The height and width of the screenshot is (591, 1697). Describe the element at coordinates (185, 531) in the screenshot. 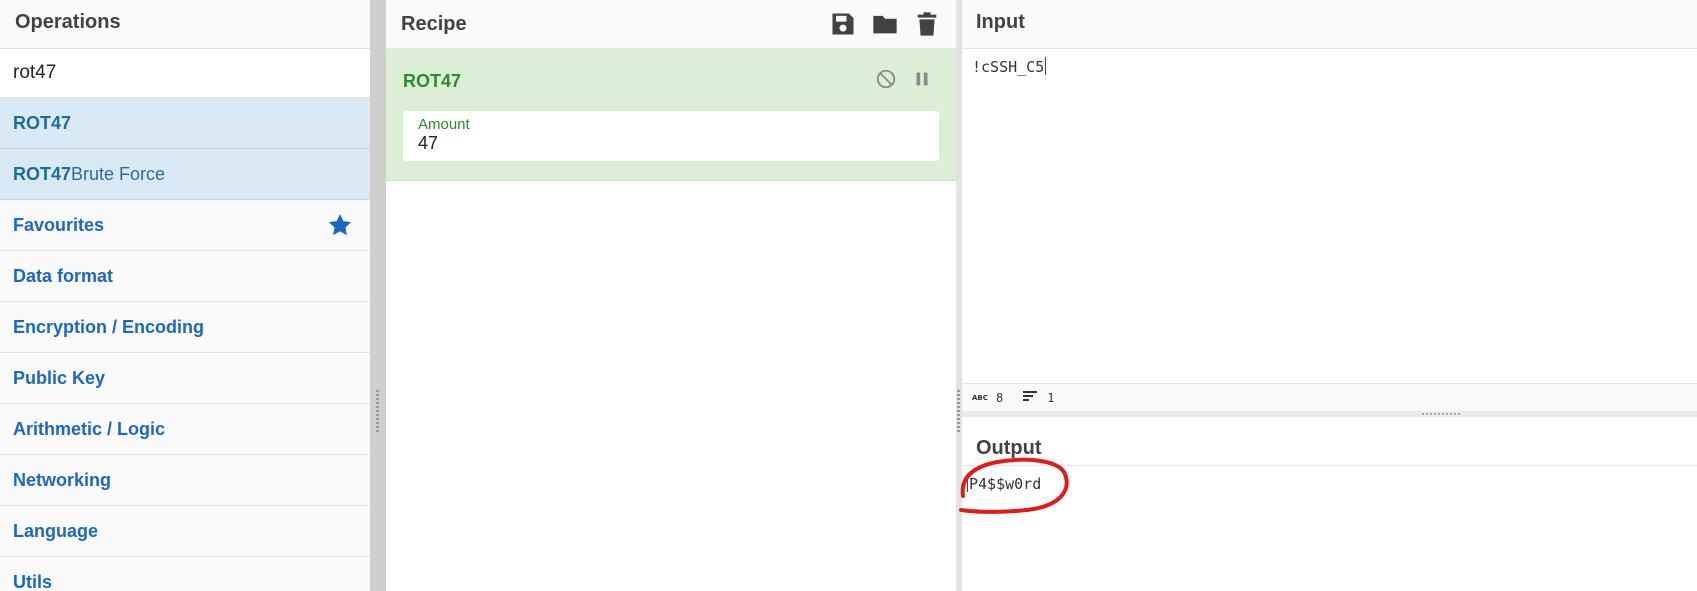

I see `category-language: Language` at that location.